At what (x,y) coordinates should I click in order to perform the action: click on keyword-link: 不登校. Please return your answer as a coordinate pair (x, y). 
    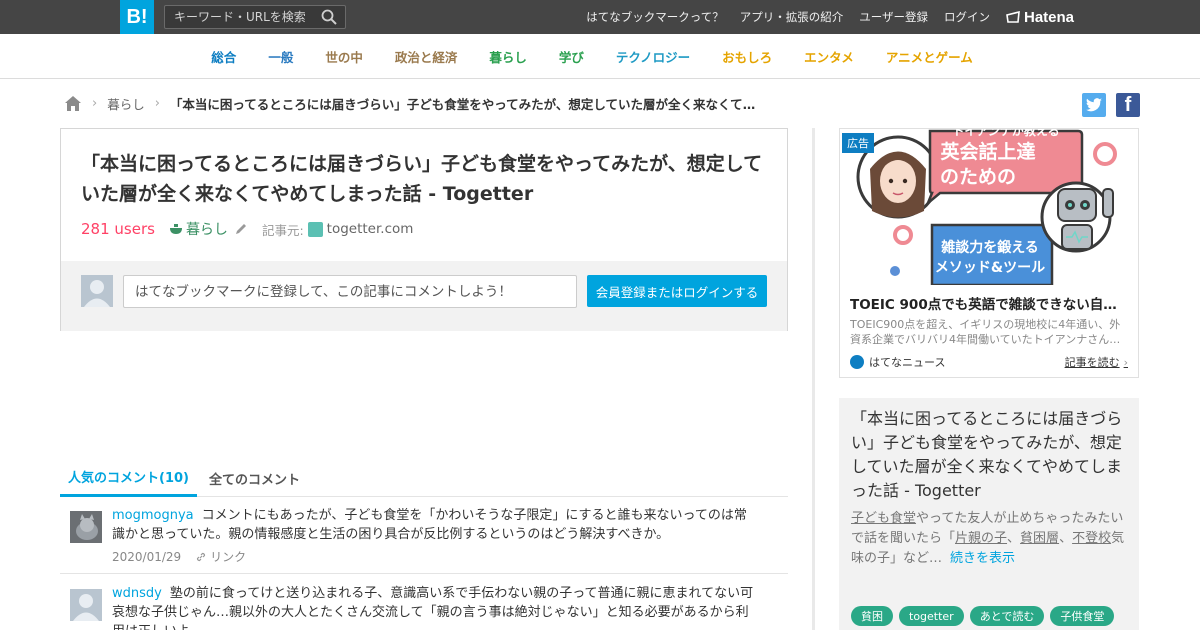
    Looking at the image, I should click on (1091, 538).